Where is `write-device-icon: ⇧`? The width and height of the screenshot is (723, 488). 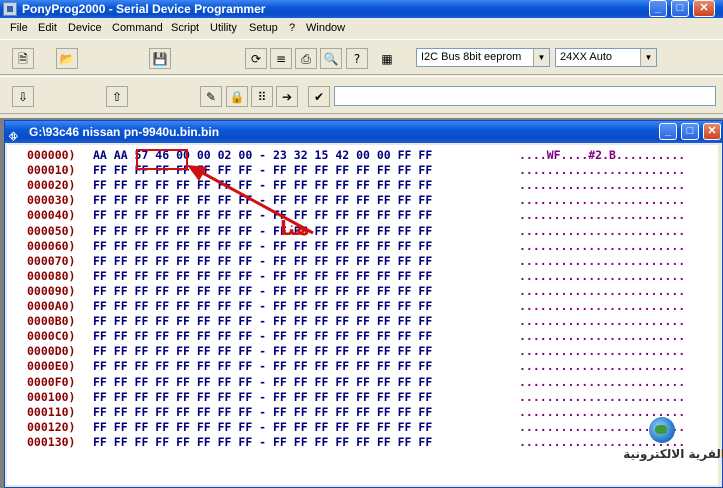 write-device-icon: ⇧ is located at coordinates (117, 96).